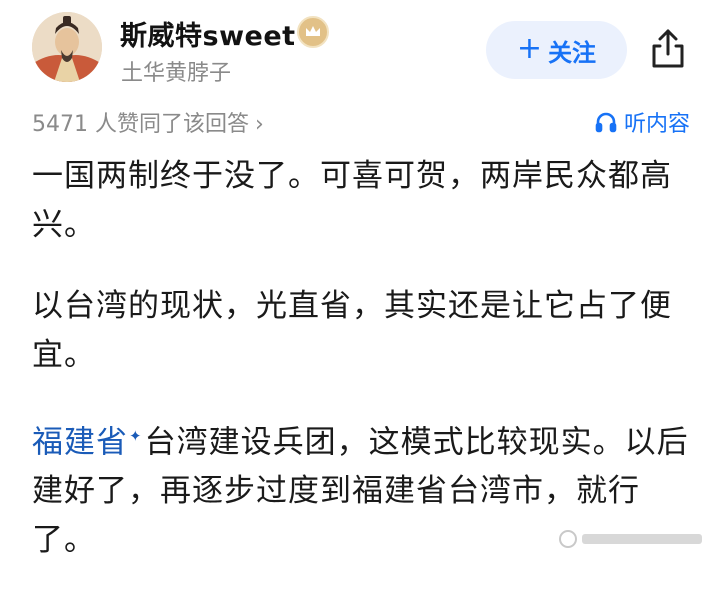 This screenshot has width=720, height=597. What do you see at coordinates (208, 33) in the screenshot?
I see `author-name: 斯威特sweet` at bounding box center [208, 33].